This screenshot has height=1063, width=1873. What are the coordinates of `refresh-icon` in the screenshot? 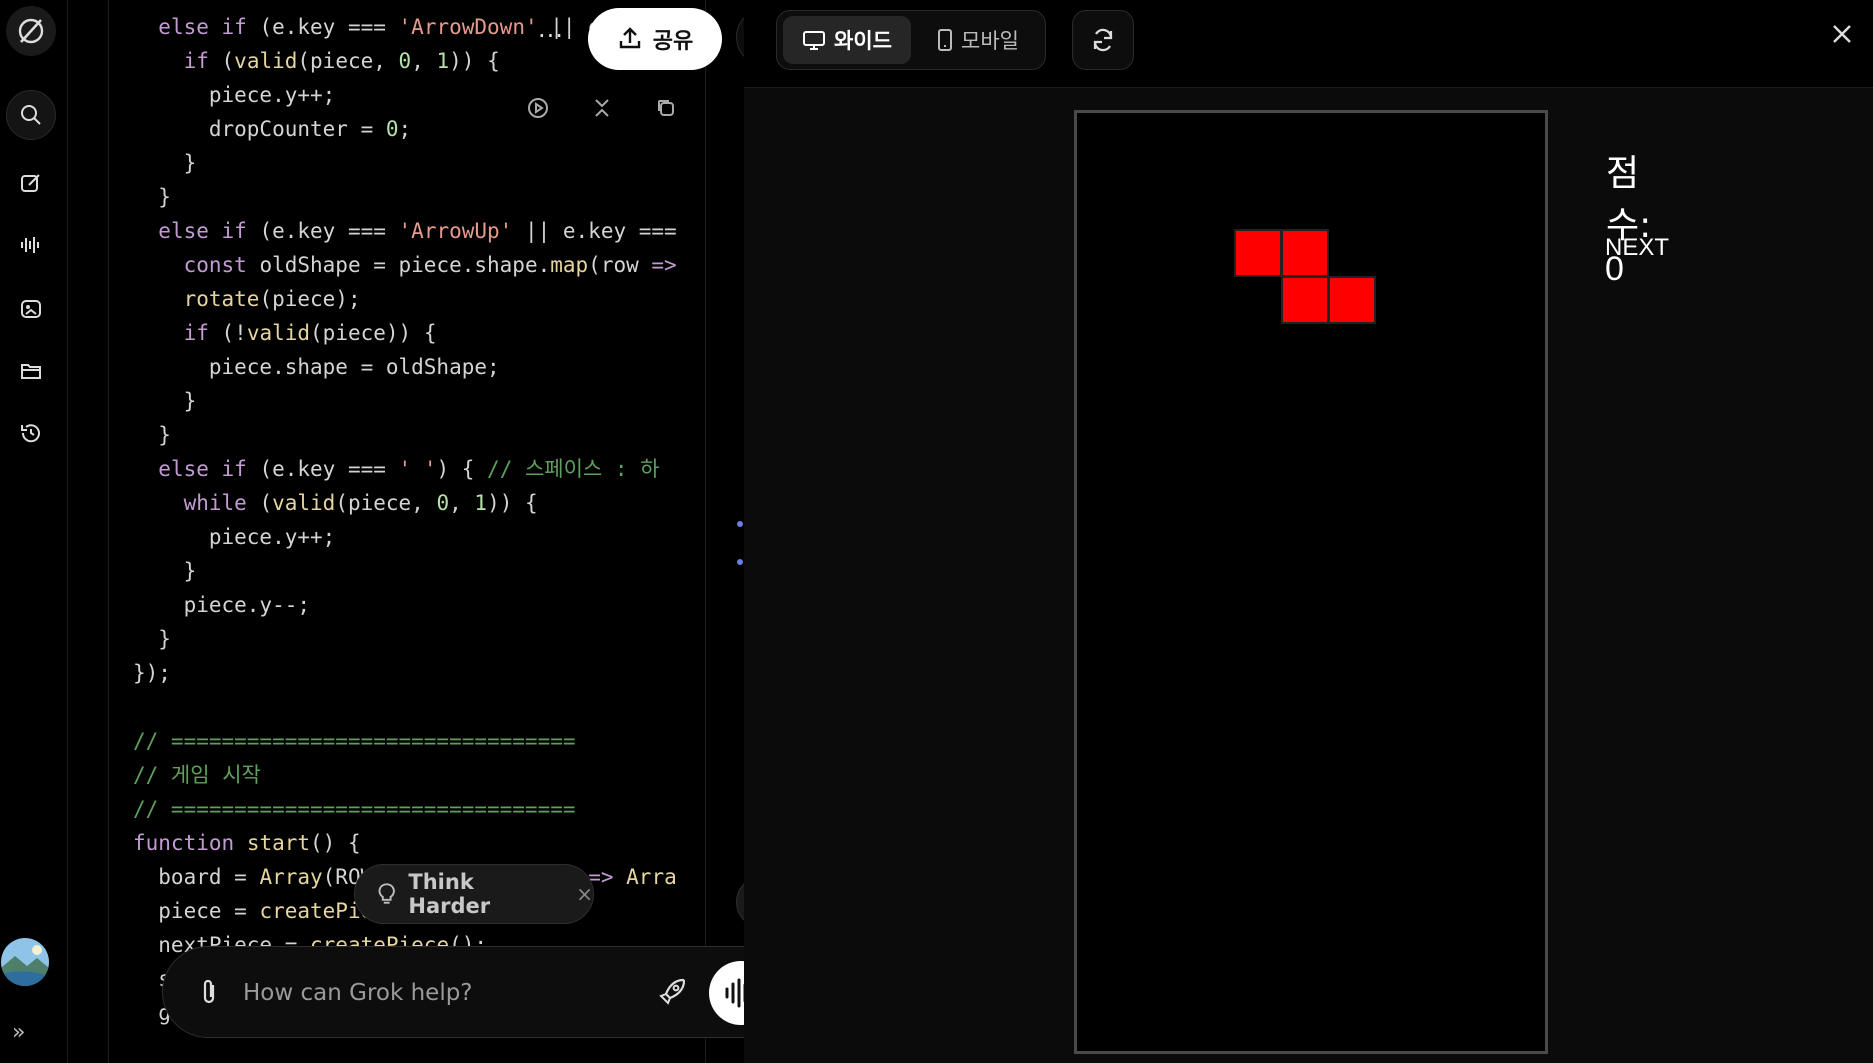 It's located at (1103, 40).